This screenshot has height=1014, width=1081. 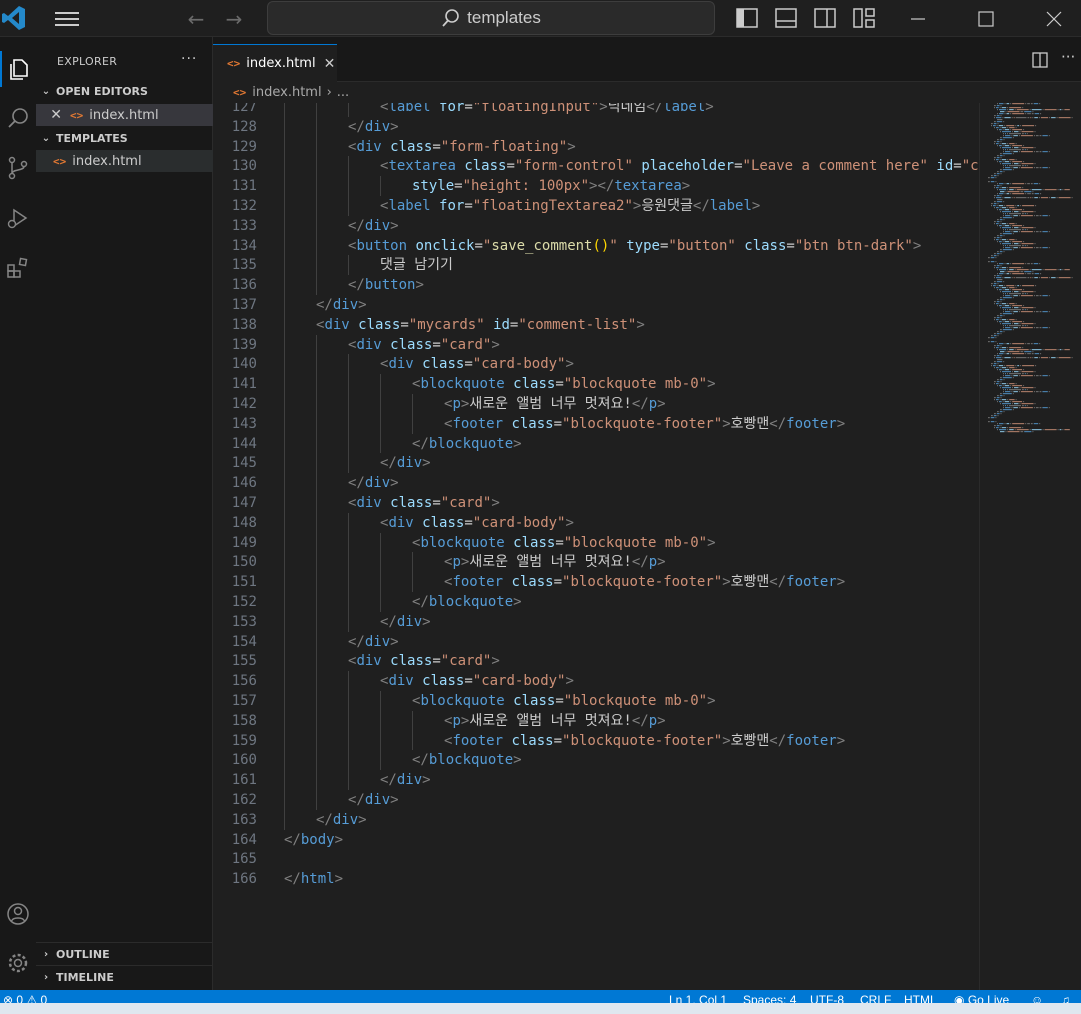 What do you see at coordinates (864, 18) in the screenshot?
I see `customize-layout-icon` at bounding box center [864, 18].